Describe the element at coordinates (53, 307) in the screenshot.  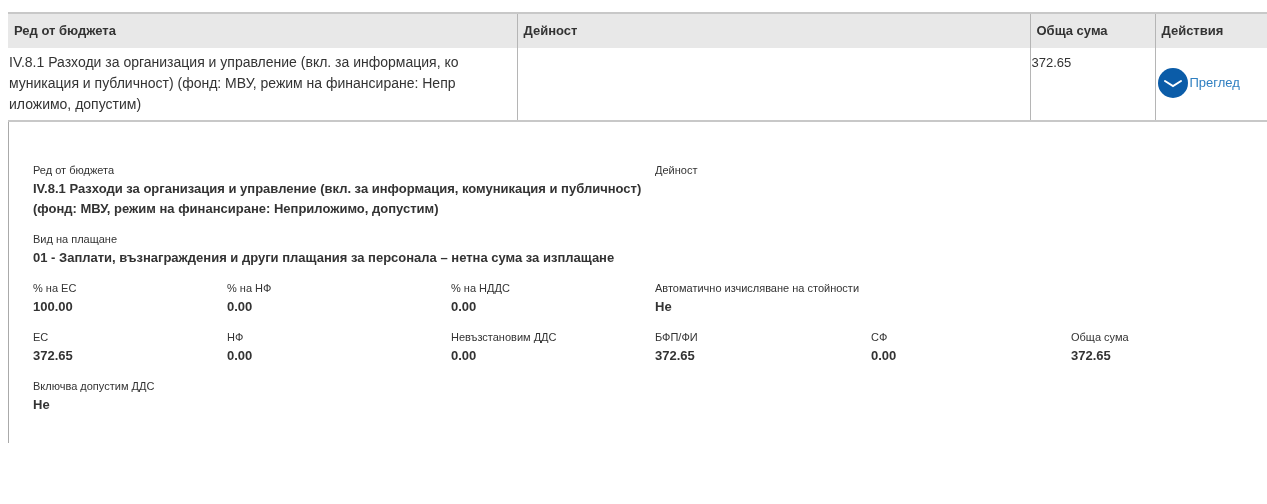
I see `field-value: 100.00` at that location.